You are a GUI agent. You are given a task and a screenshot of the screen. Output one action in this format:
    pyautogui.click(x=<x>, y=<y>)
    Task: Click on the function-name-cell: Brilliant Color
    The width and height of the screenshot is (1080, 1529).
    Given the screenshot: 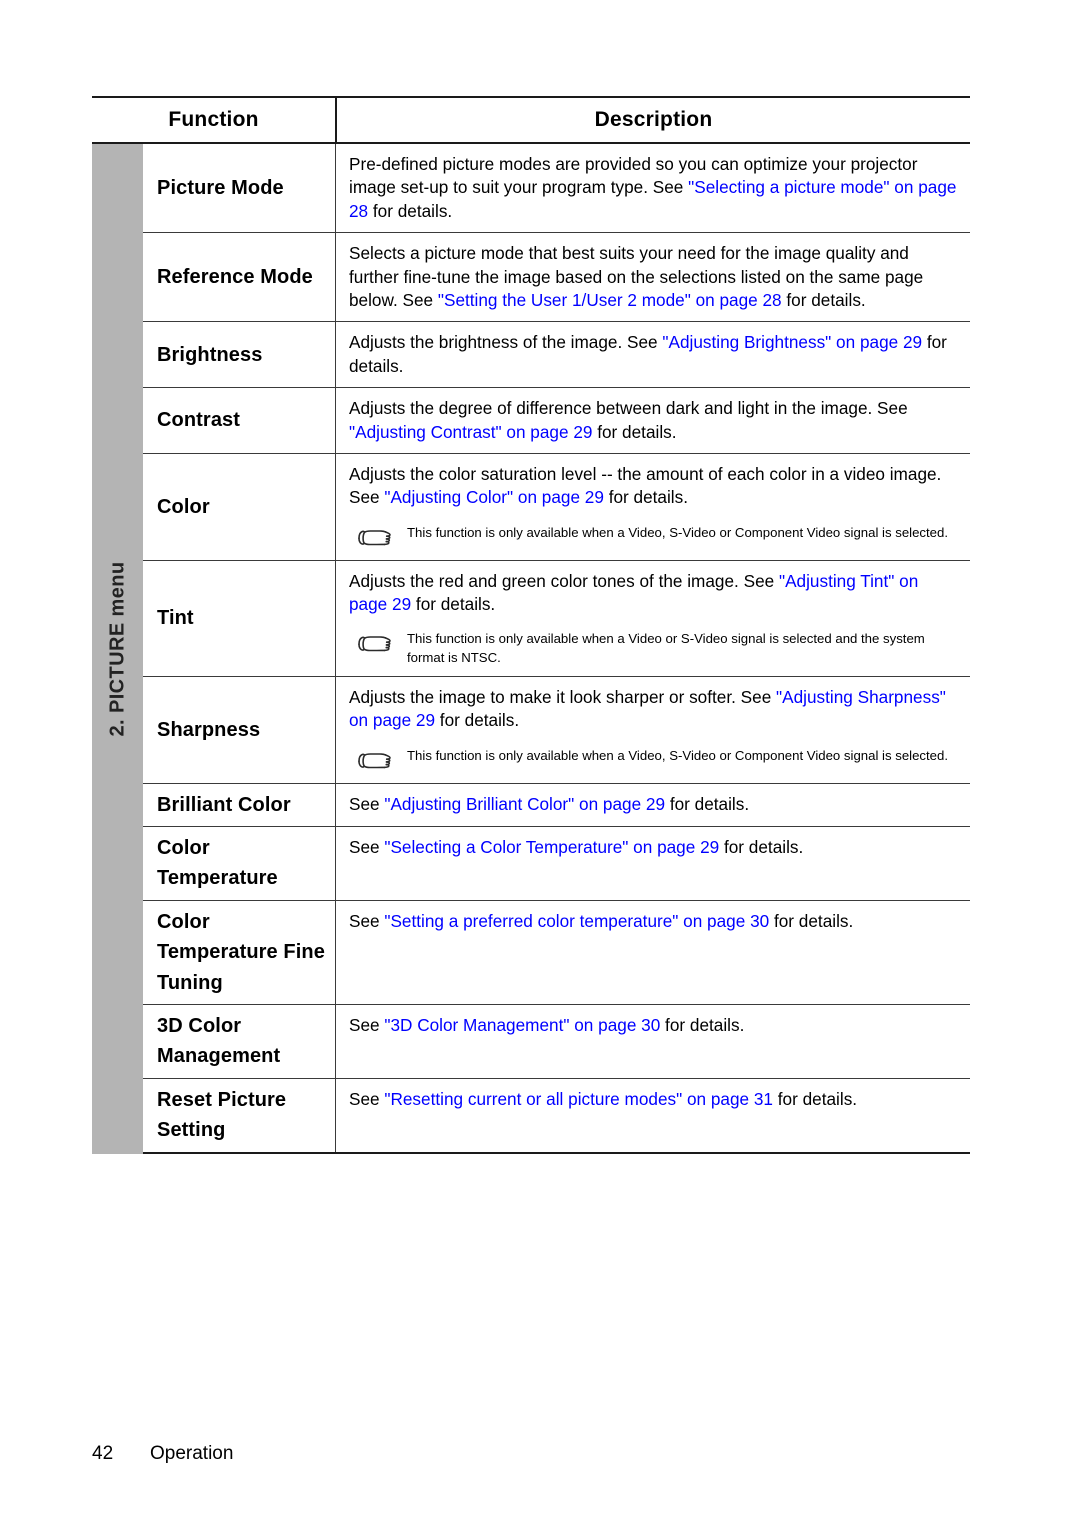 What is the action you would take?
    pyautogui.click(x=224, y=804)
    